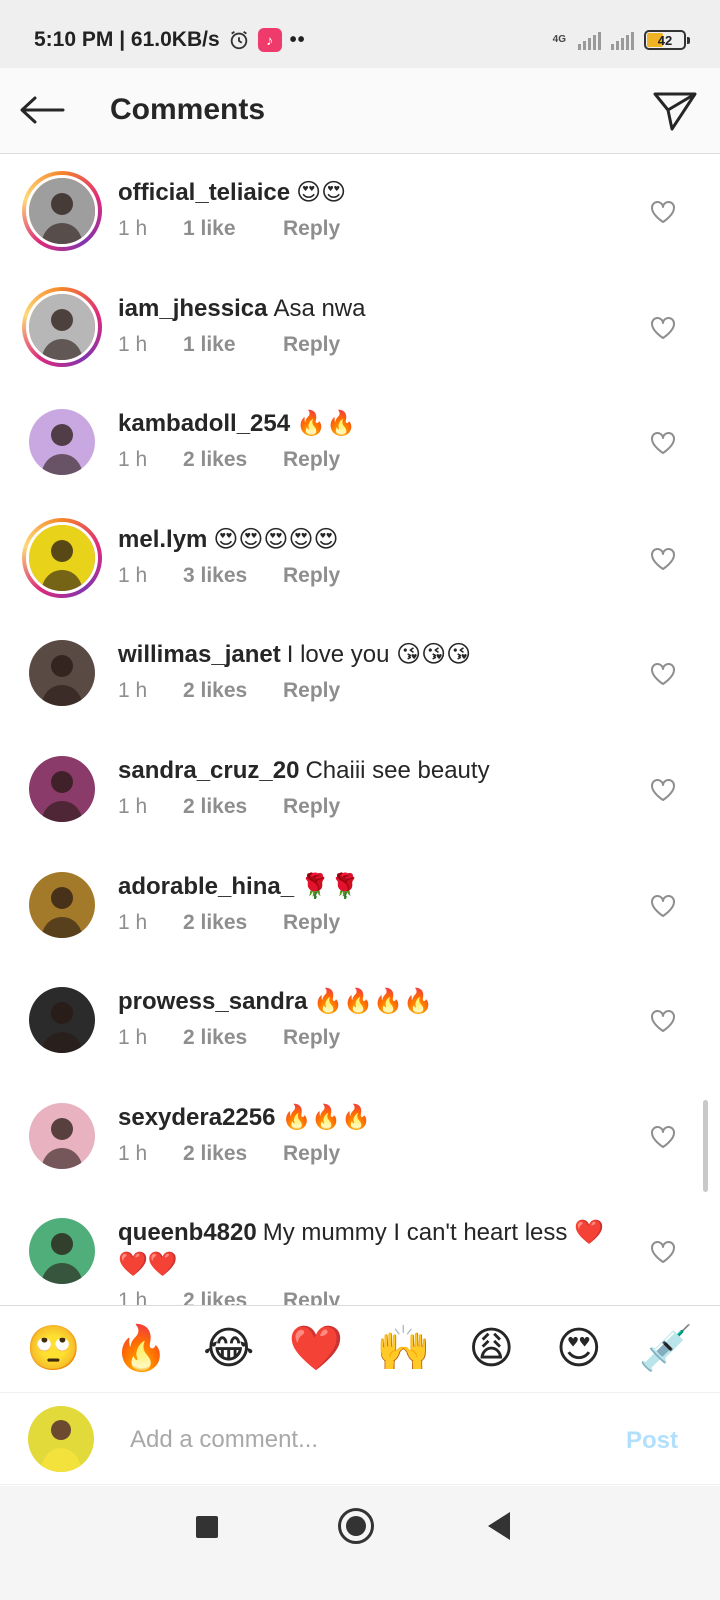 The height and width of the screenshot is (1600, 720). Describe the element at coordinates (233, 576) in the screenshot. I see `comment-likes: 3 likes` at that location.